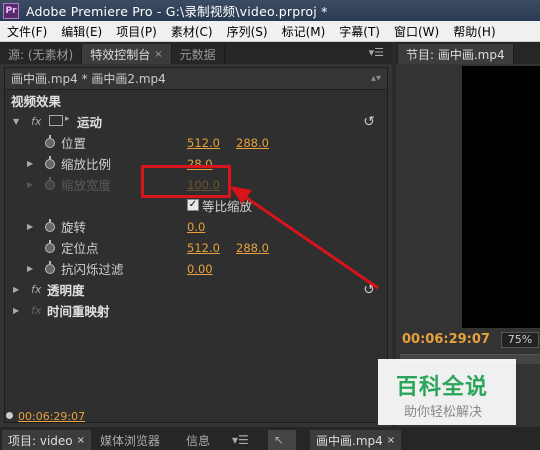  I want to click on tab-program: 节目: 画中画.mp4, so click(456, 54).